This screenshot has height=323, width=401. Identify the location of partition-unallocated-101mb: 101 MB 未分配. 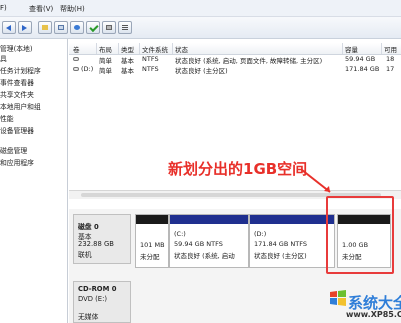
(152, 241).